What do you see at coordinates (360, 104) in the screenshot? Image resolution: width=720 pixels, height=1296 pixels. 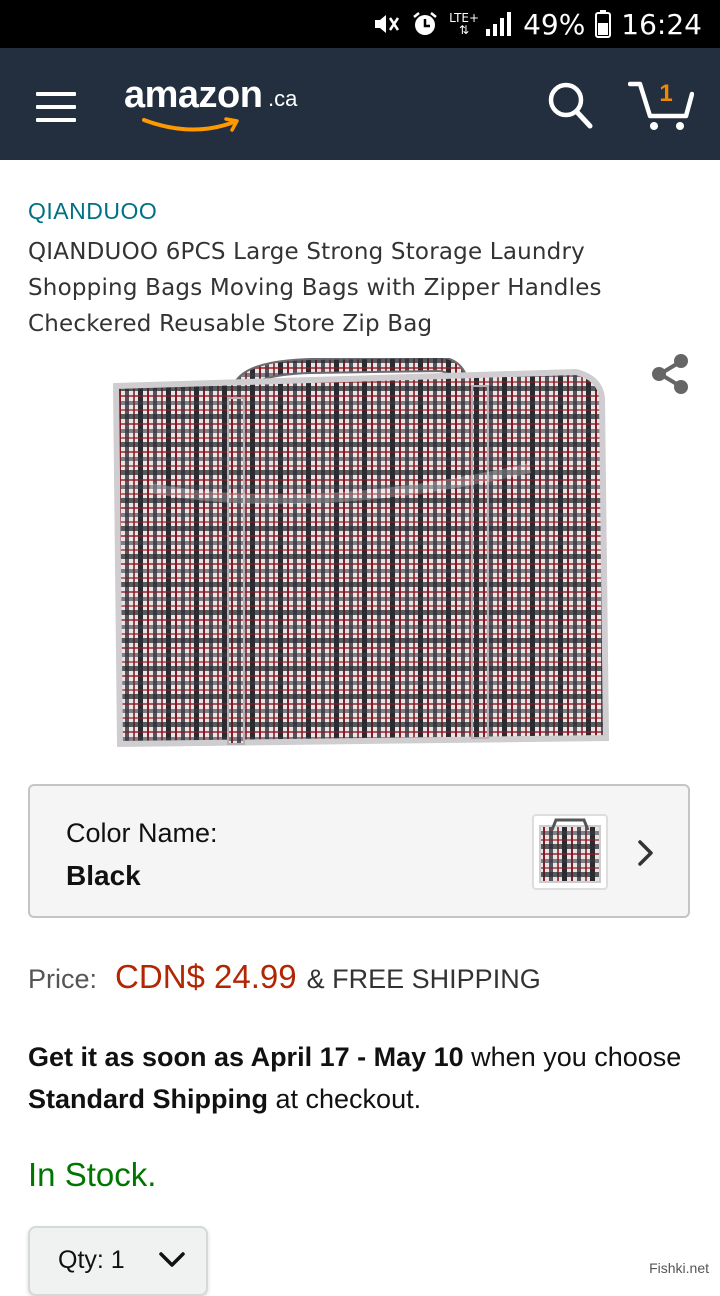 I see `app-header: amazon .ca 1` at bounding box center [360, 104].